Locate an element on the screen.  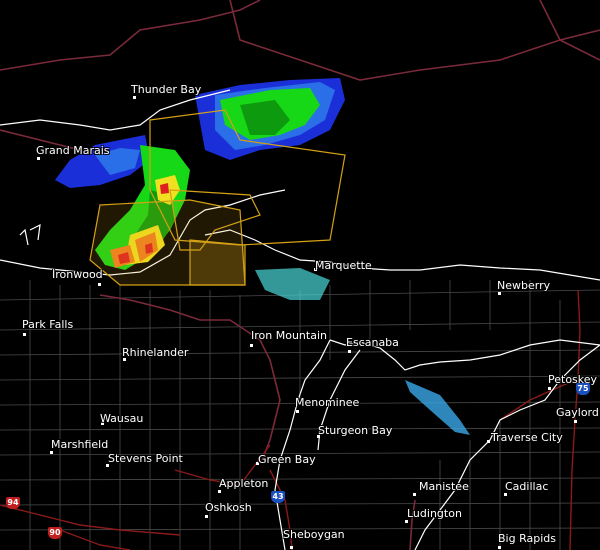
city-rhinelander: Rhinelander is located at coordinates (155, 352).